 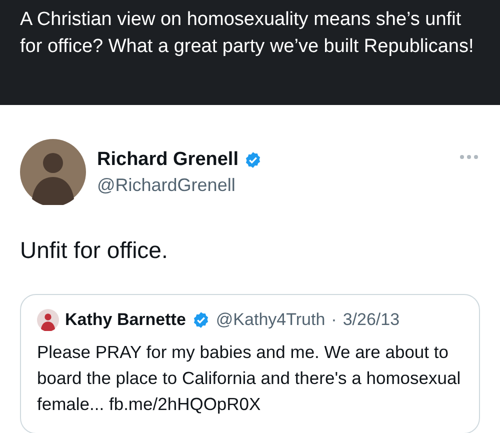 What do you see at coordinates (167, 159) in the screenshot?
I see `author-name: Richard Grenell` at bounding box center [167, 159].